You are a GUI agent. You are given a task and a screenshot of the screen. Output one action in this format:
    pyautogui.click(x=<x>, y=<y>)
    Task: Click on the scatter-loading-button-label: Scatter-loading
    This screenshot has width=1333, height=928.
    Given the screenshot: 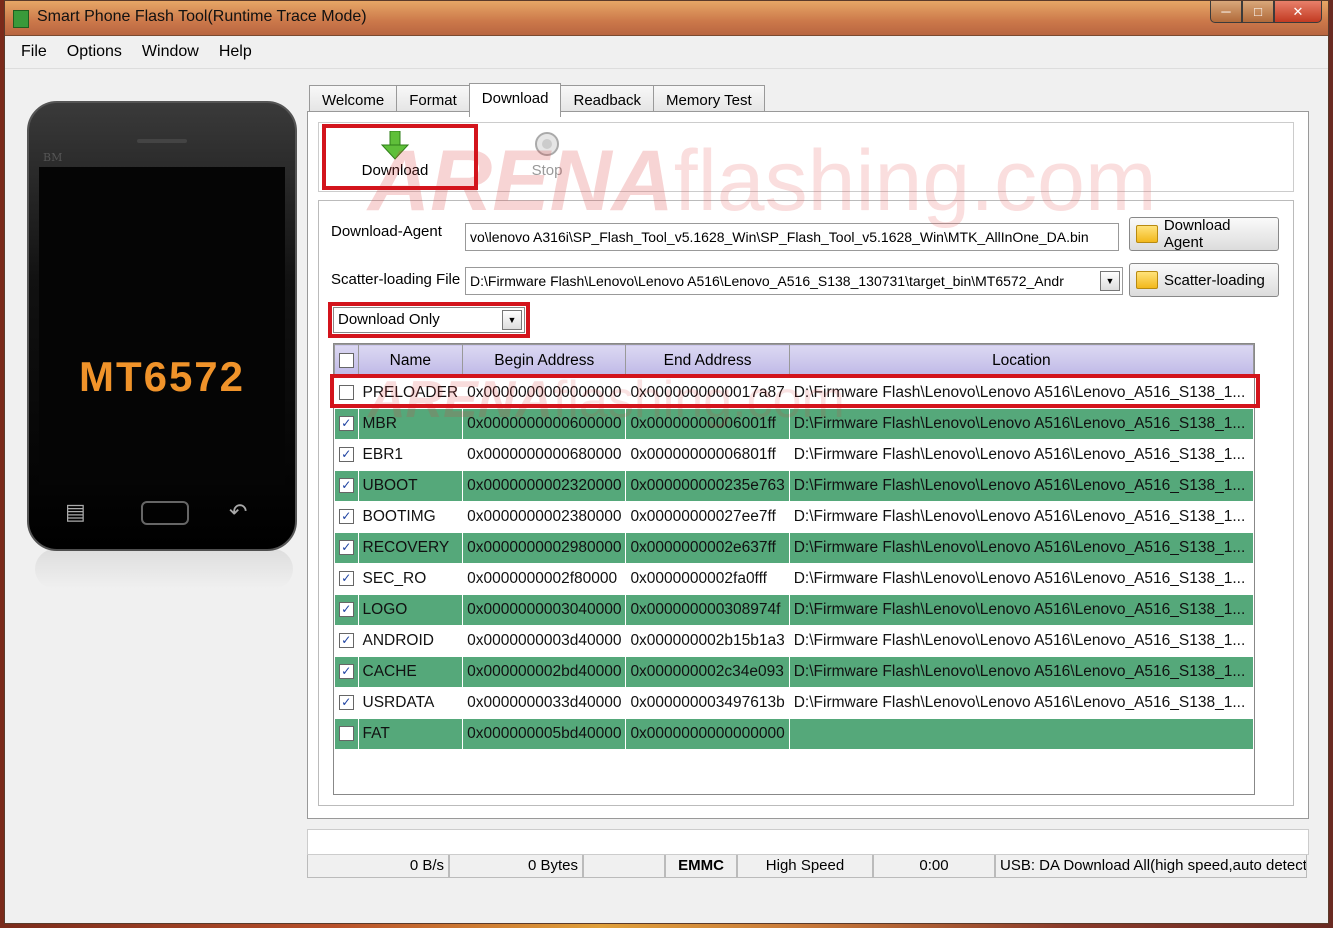 What is the action you would take?
    pyautogui.click(x=1214, y=280)
    